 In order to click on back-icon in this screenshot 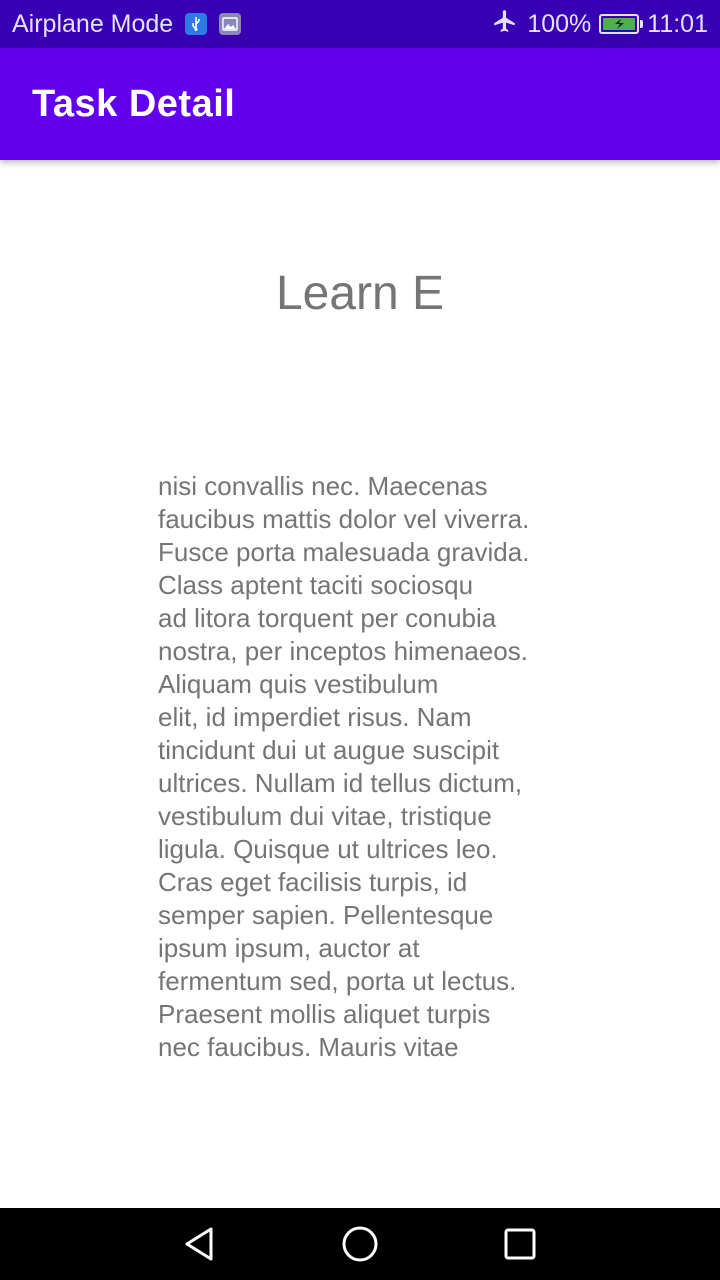, I will do `click(199, 1244)`.